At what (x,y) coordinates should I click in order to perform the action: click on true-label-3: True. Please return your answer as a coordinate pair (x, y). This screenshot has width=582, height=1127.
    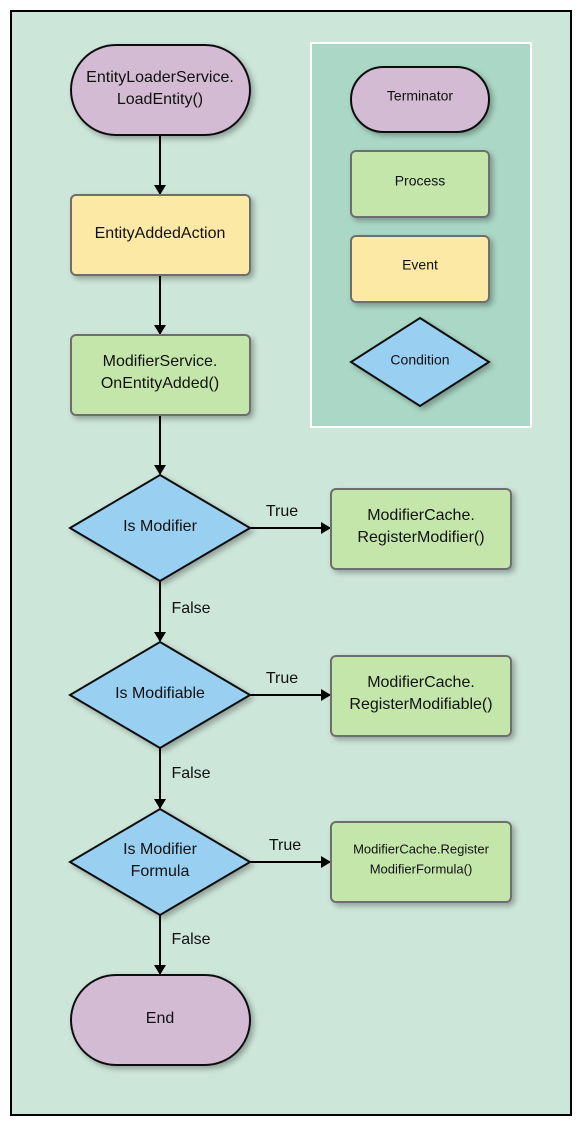
    Looking at the image, I should click on (285, 845).